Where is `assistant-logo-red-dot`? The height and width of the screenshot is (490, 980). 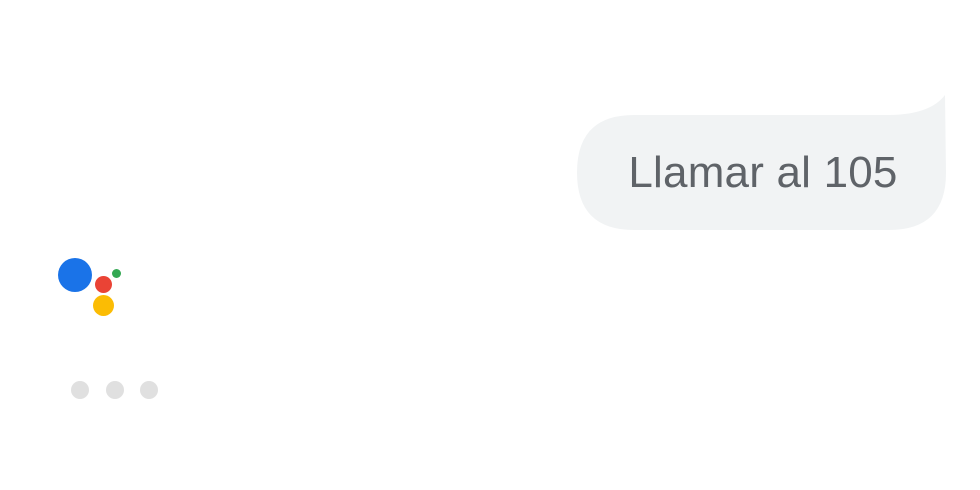 assistant-logo-red-dot is located at coordinates (103, 284).